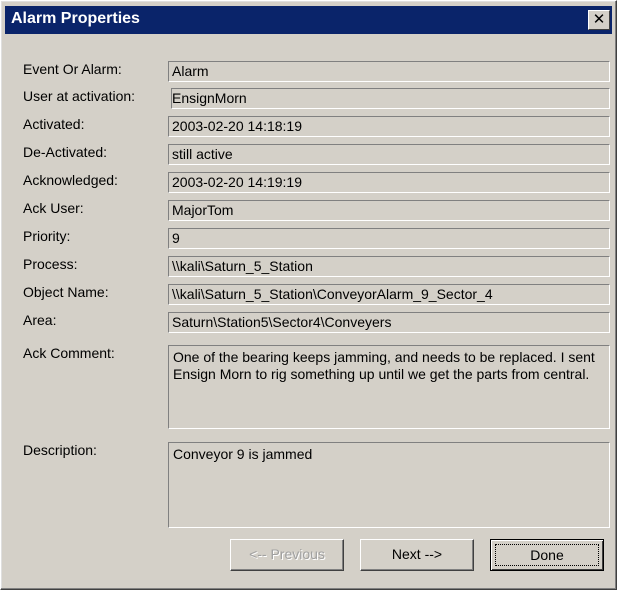  Describe the element at coordinates (79, 96) in the screenshot. I see `user-at-activation-label: User at activation:` at that location.